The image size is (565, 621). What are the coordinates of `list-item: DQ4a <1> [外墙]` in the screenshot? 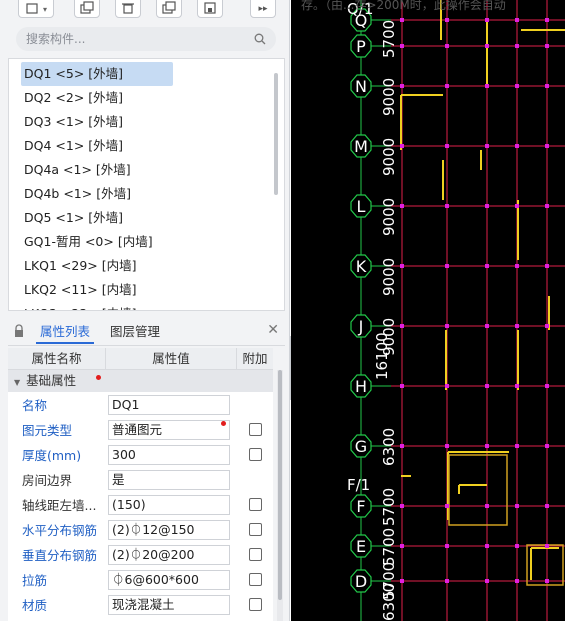 It's located at (97, 170).